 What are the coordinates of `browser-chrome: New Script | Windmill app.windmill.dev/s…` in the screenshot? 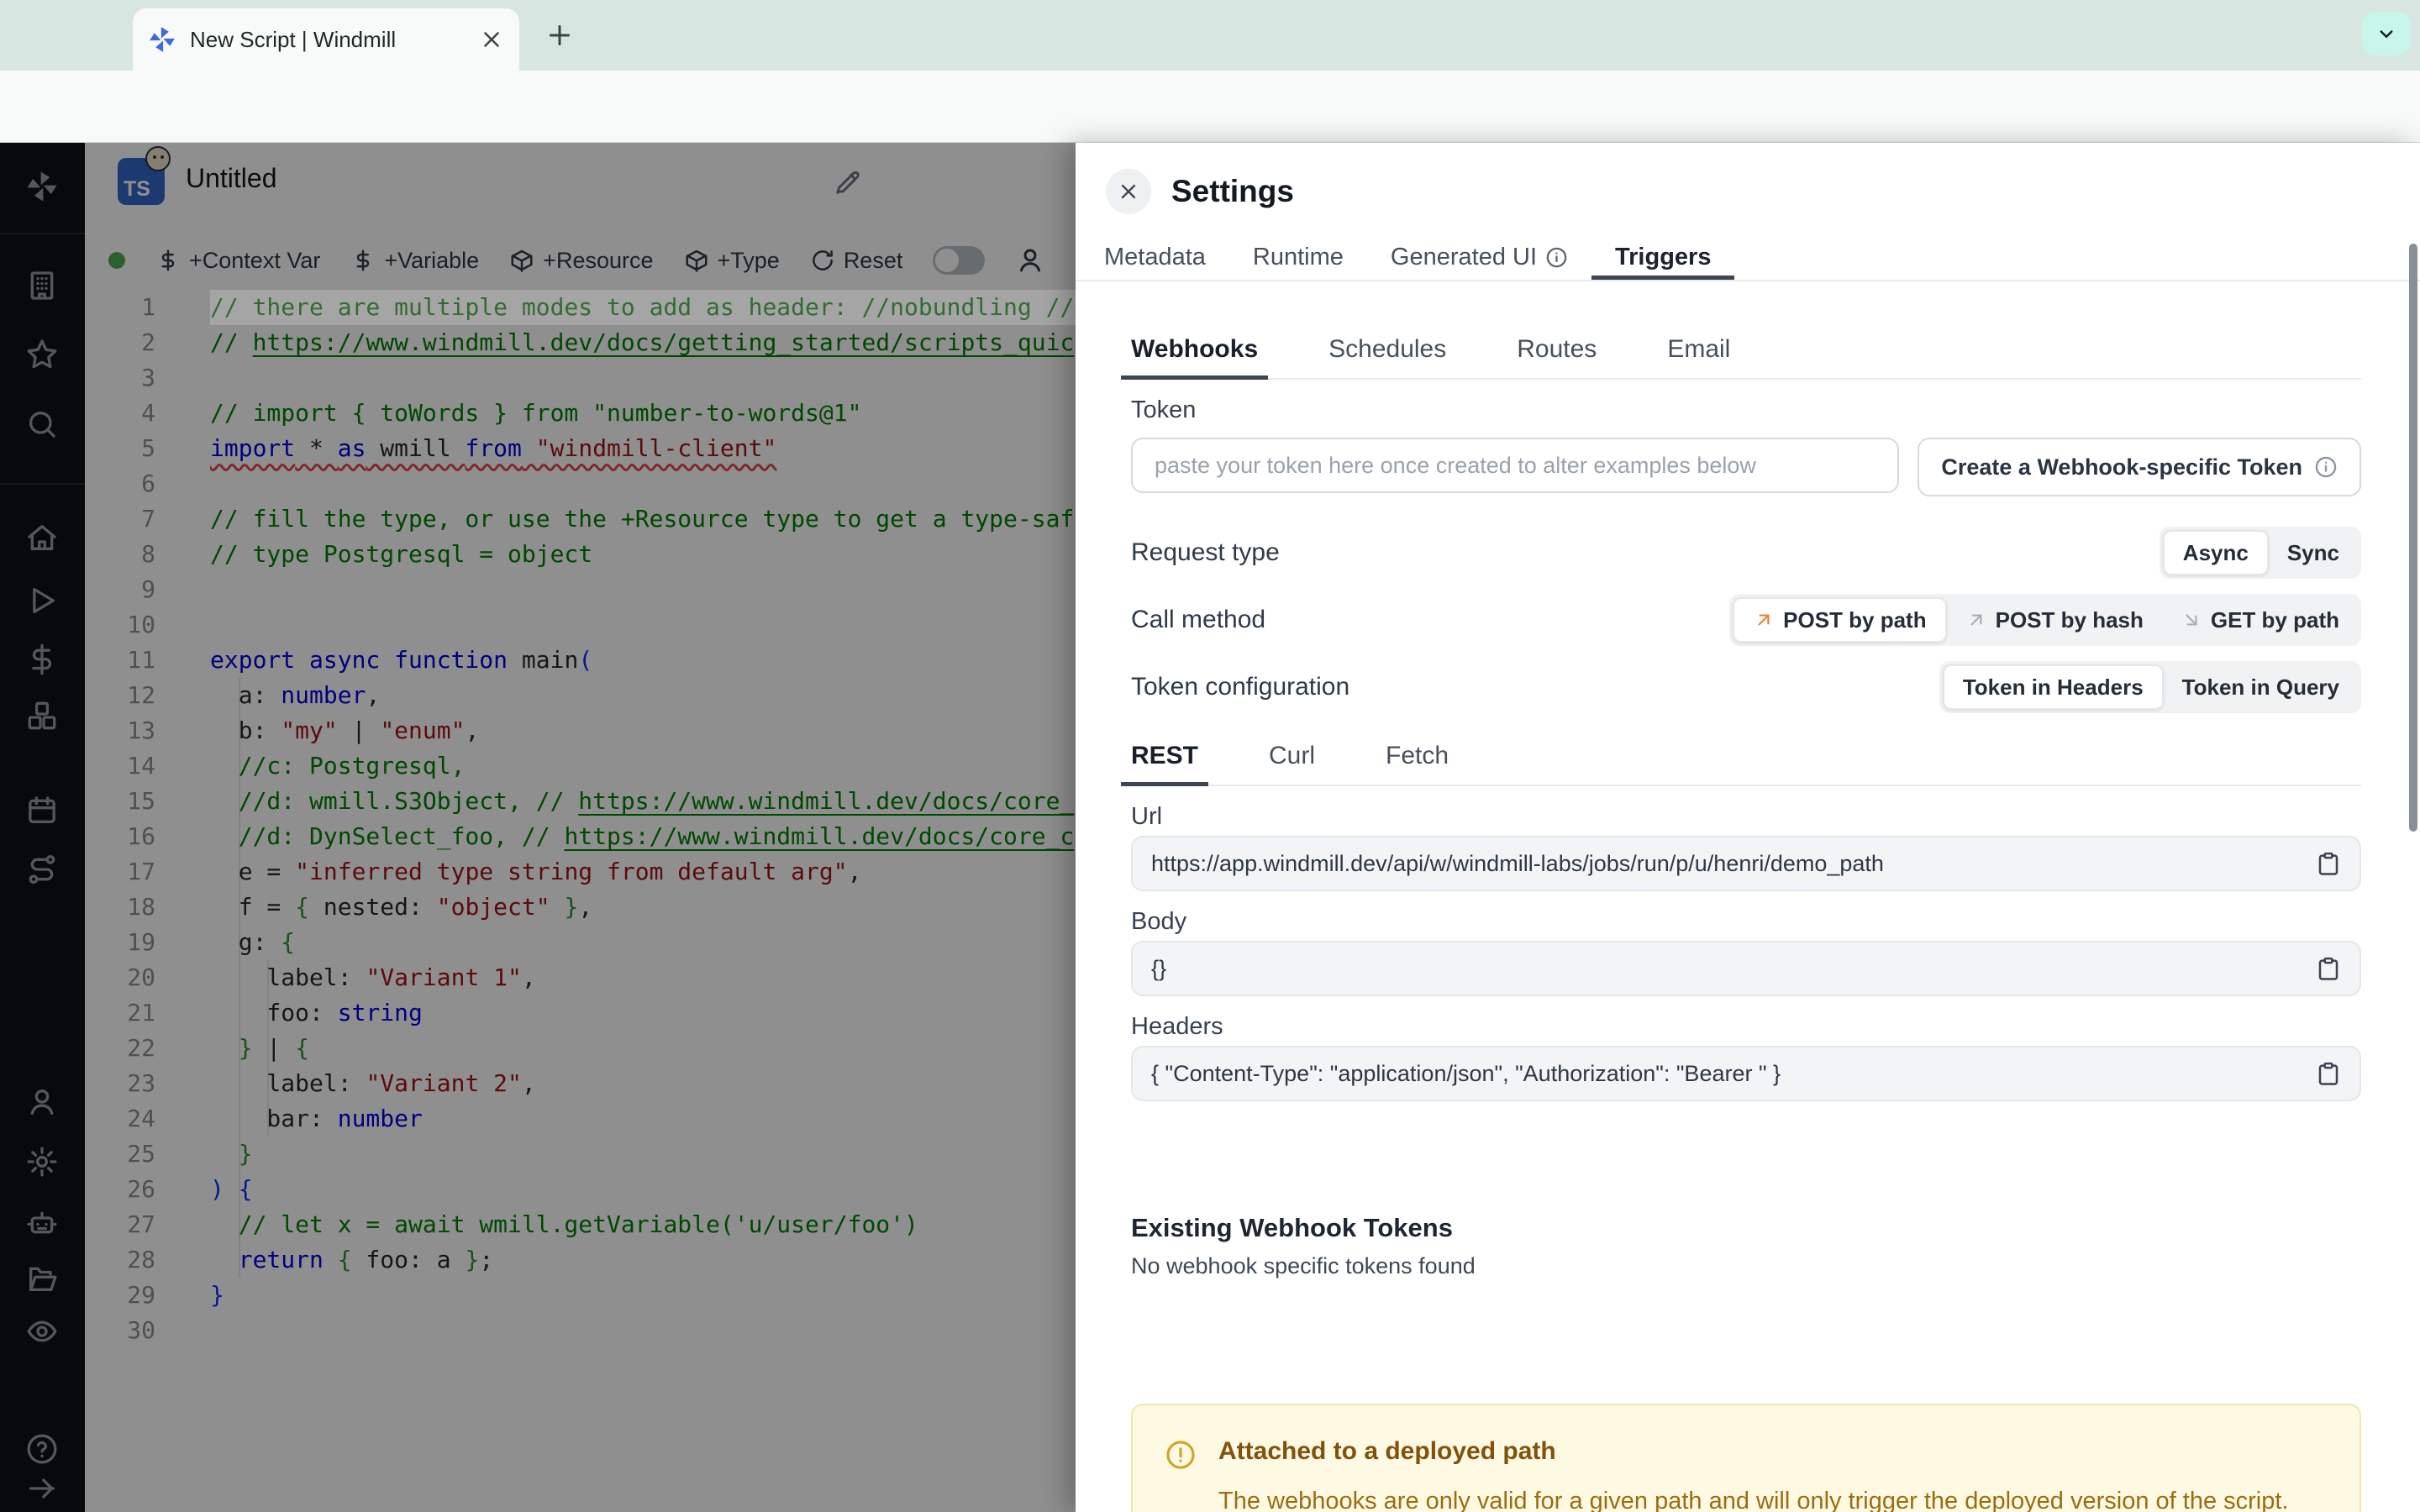 It's located at (1210, 101).